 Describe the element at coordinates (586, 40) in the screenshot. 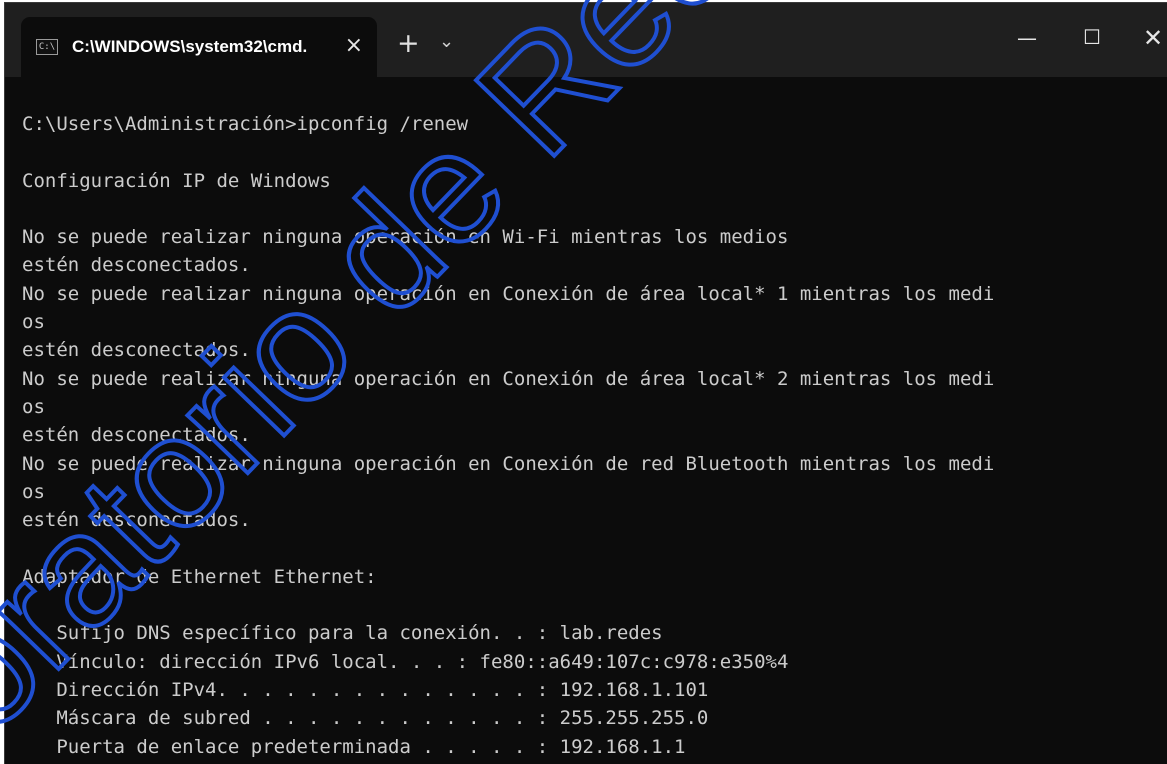

I see `title-bar: C:\ C:\WINDOWS\system32\cmd. × + ⌄ — ☐ ✕` at that location.